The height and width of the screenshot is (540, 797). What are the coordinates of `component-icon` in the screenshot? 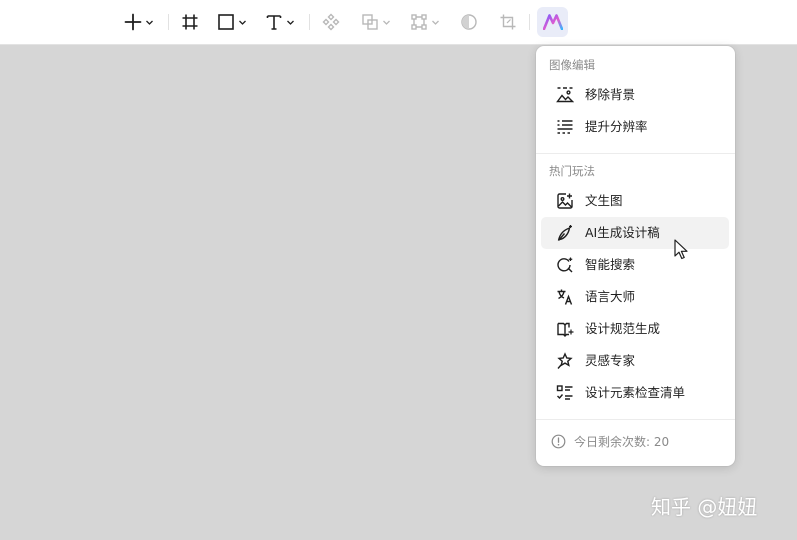 It's located at (331, 22).